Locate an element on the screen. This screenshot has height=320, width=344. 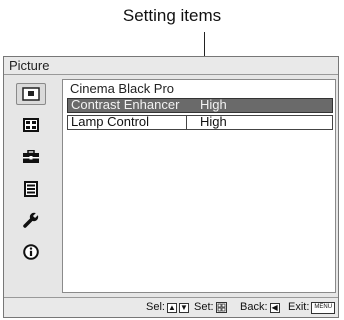
exit-label: Exit: is located at coordinates (299, 307).